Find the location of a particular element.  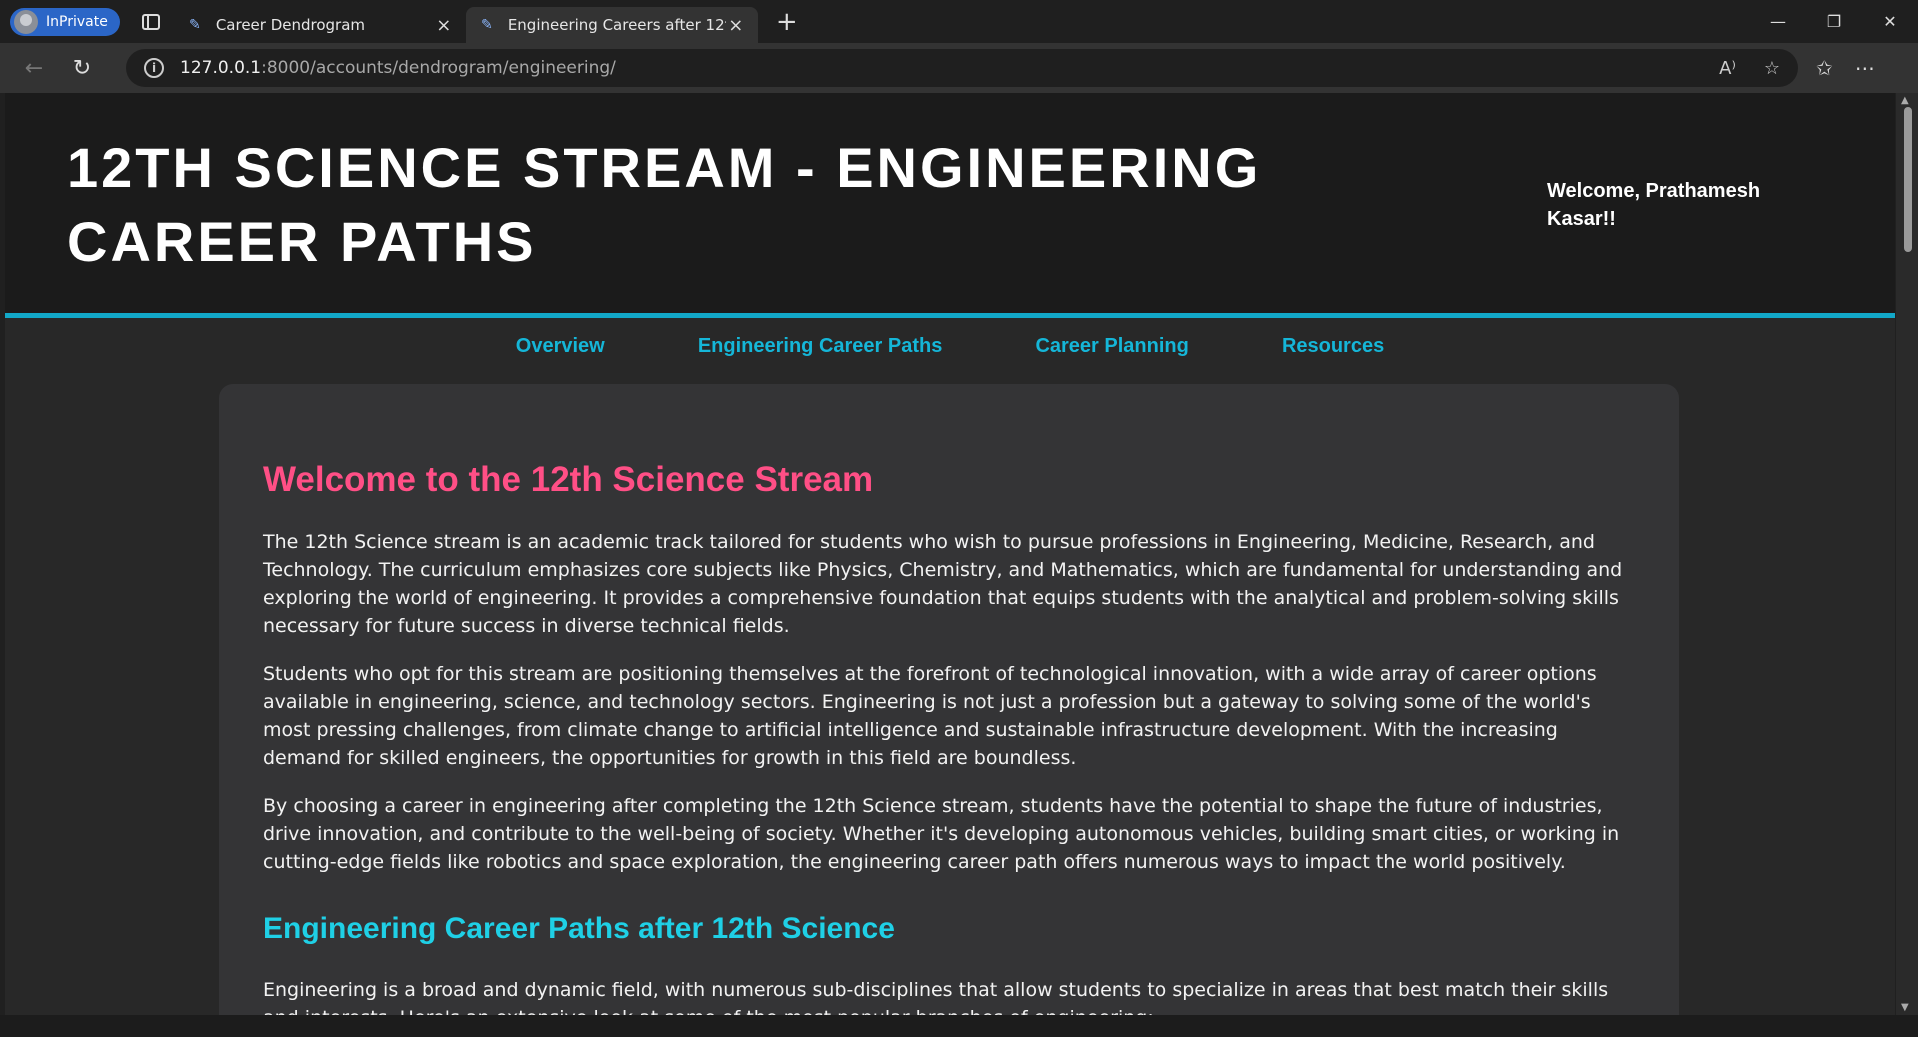

scroll-down-icon: ▼ is located at coordinates (1905, 1007).